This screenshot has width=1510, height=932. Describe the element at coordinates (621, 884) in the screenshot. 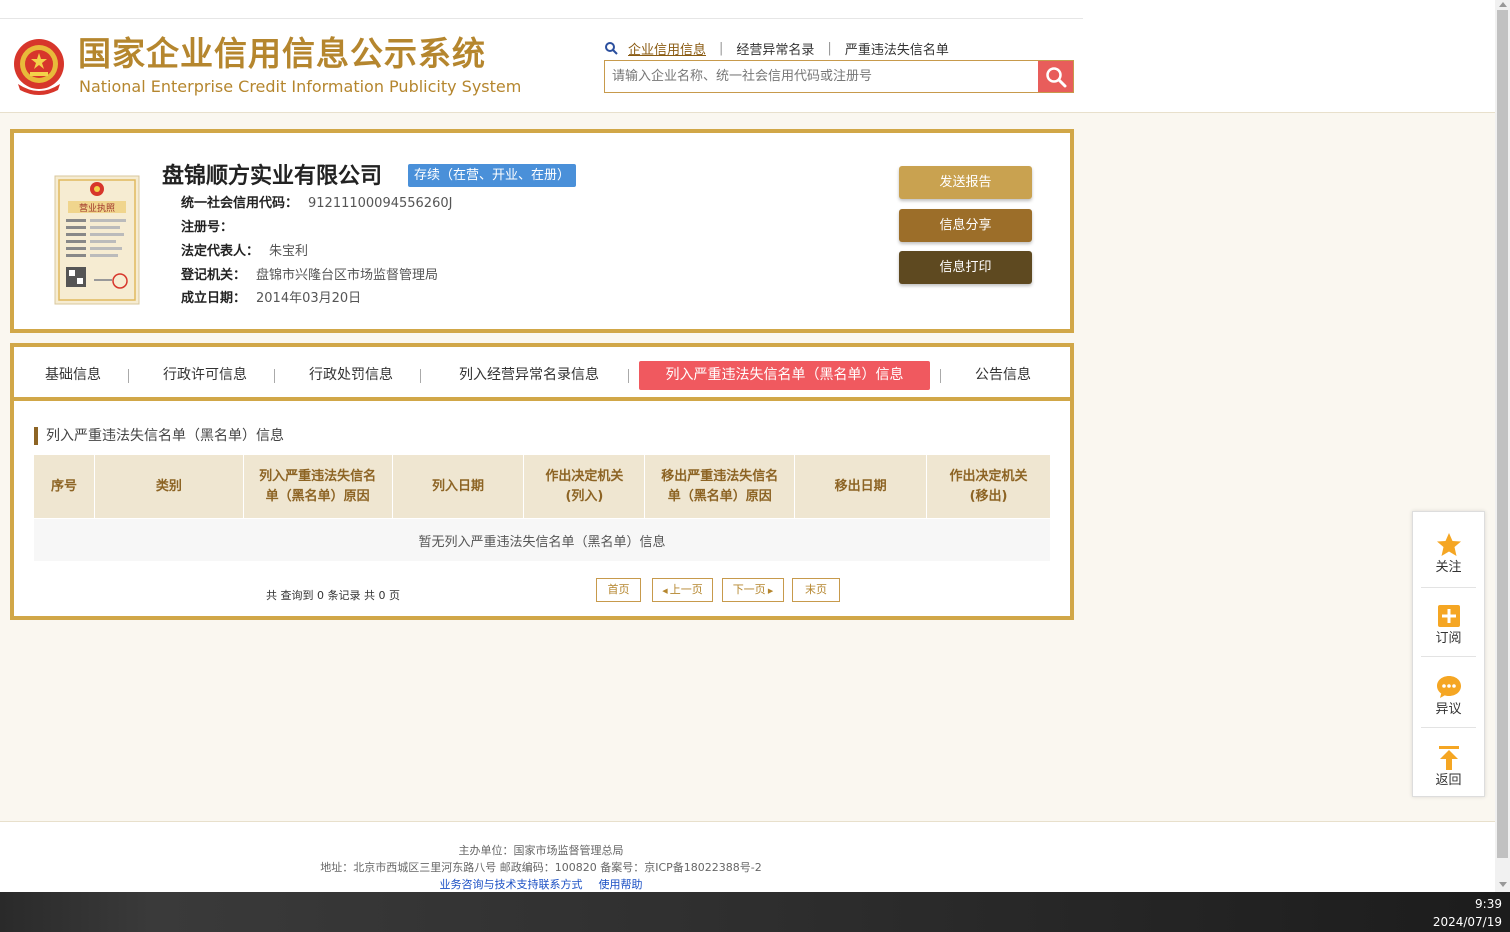

I see `footer-help-link: 使用帮助` at that location.